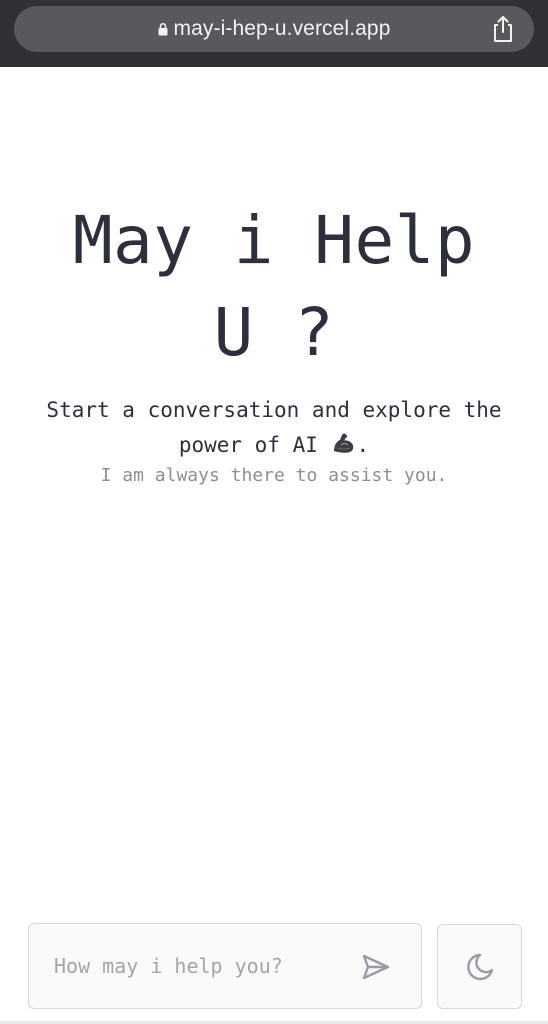  I want to click on address-content: may-i-hep-u.vercel.app, so click(274, 29).